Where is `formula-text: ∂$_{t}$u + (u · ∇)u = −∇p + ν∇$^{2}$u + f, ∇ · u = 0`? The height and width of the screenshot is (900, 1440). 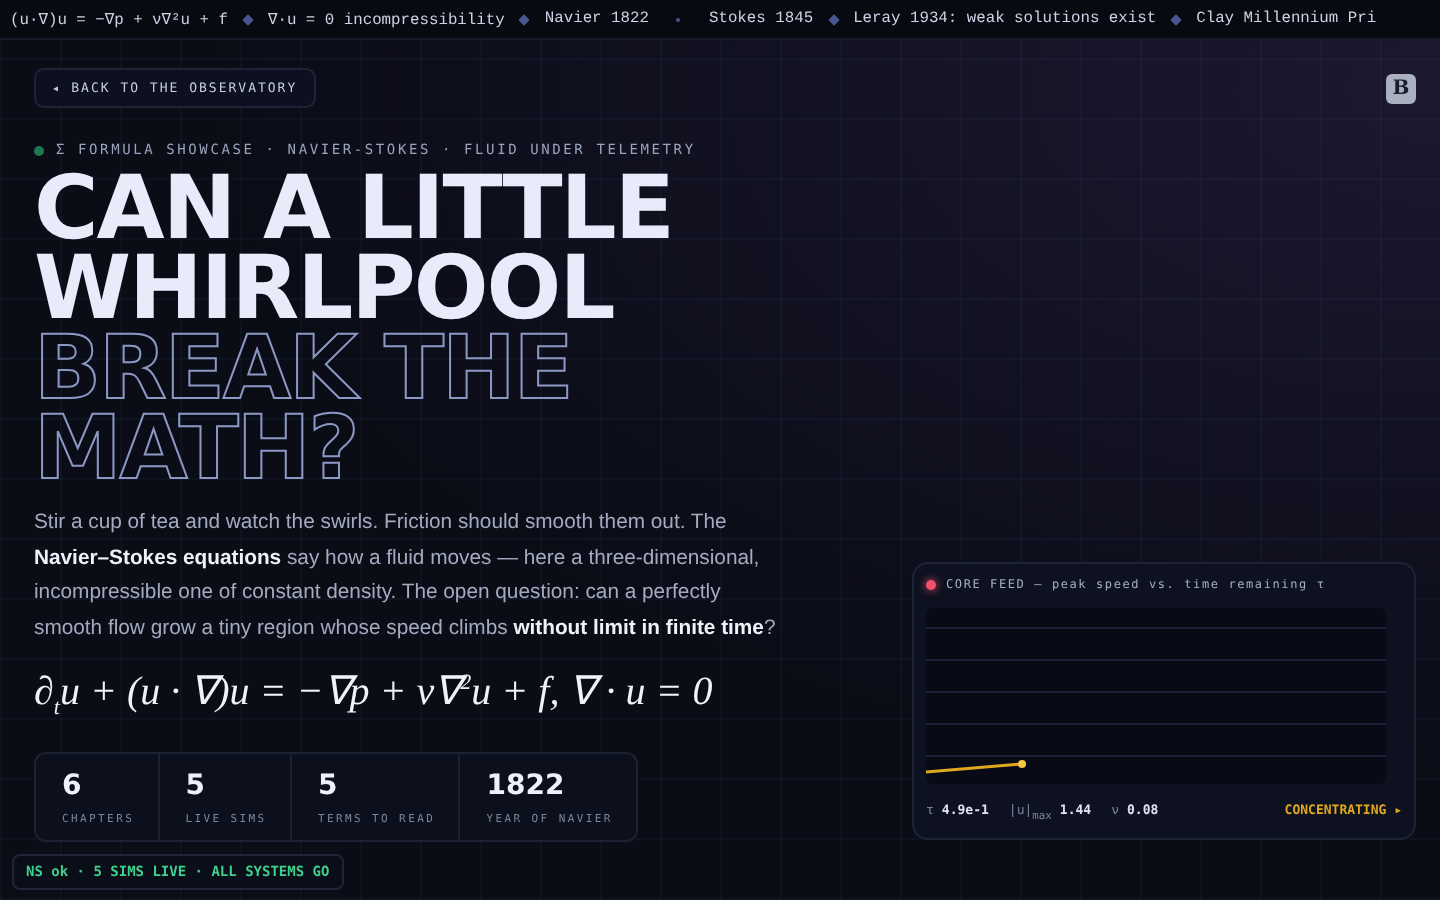
formula-text: ∂$_{t}$u + (u · ∇)u = −∇p + ν∇$^{2}$u + f, ∇ · u = 0 is located at coordinates (374, 694).